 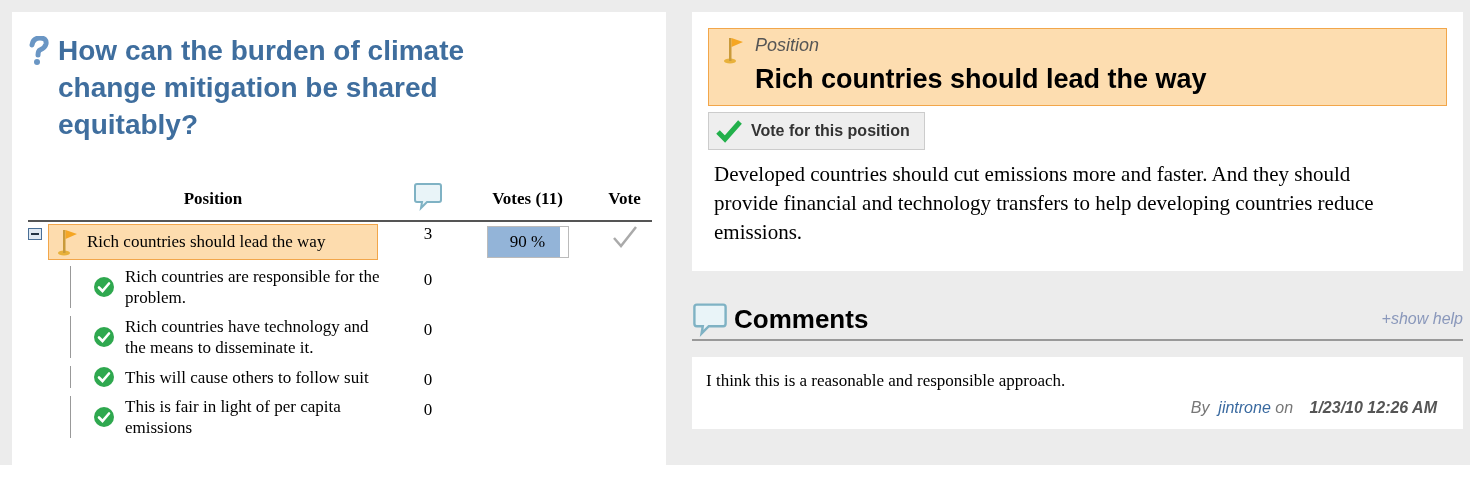 I want to click on argument-label: Rich countries are responsible for the problem., so click(x=253, y=287).